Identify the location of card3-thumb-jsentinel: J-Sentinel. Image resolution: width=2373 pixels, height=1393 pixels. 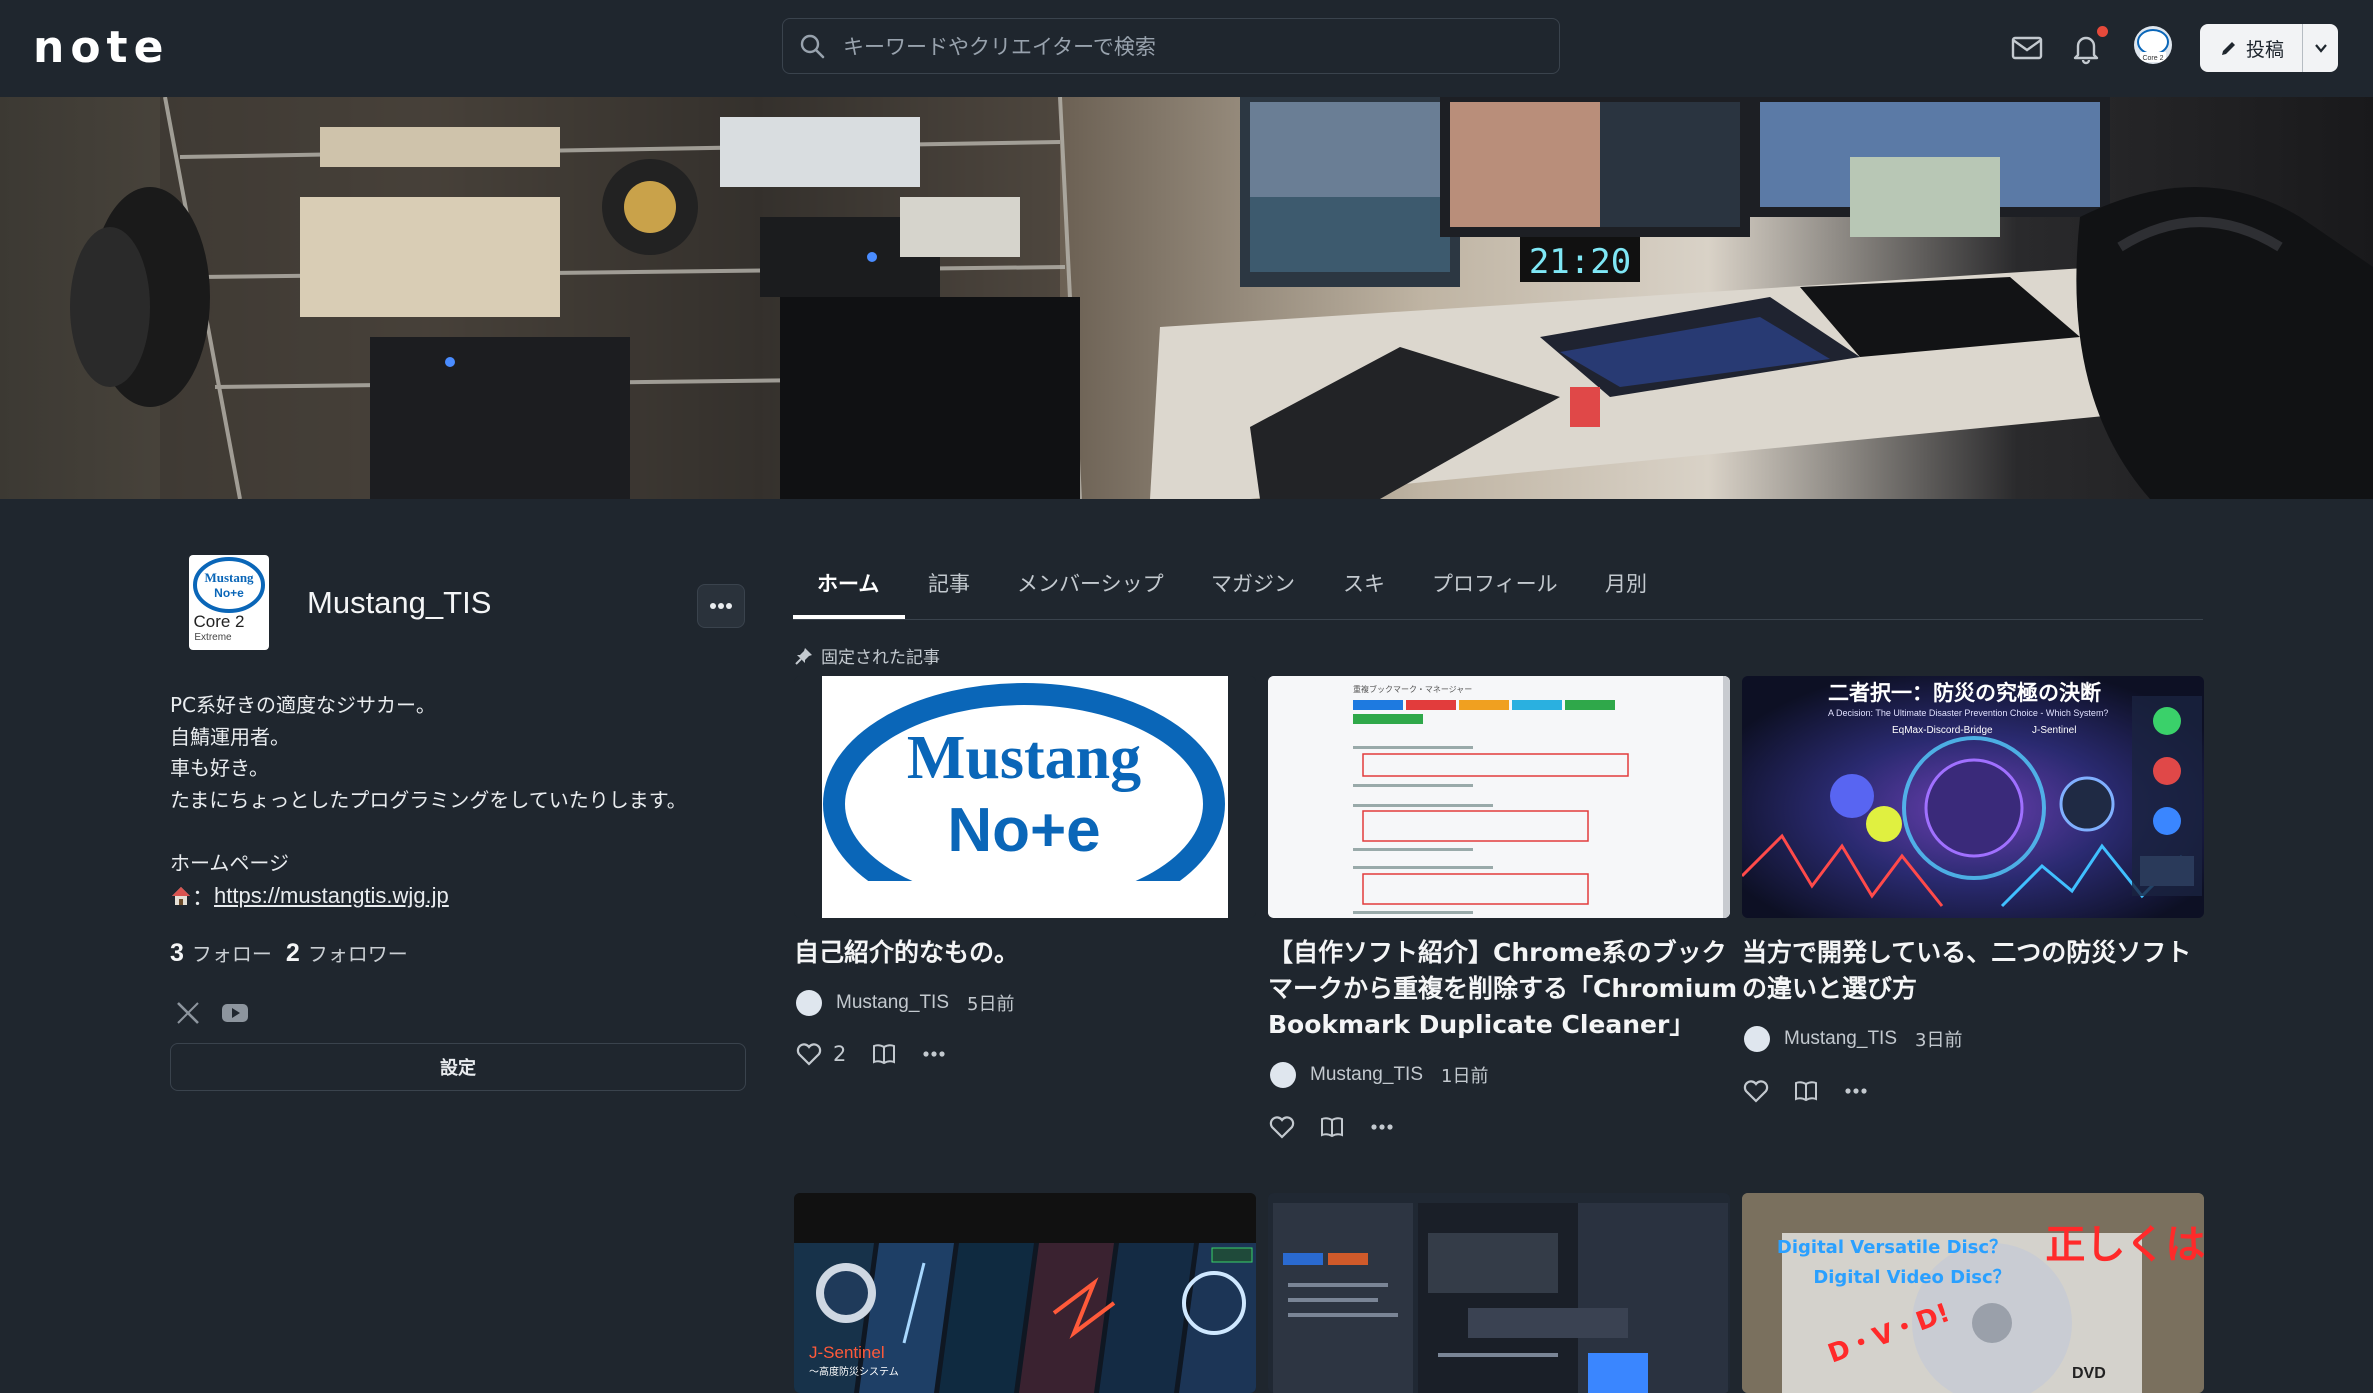
(2054, 730).